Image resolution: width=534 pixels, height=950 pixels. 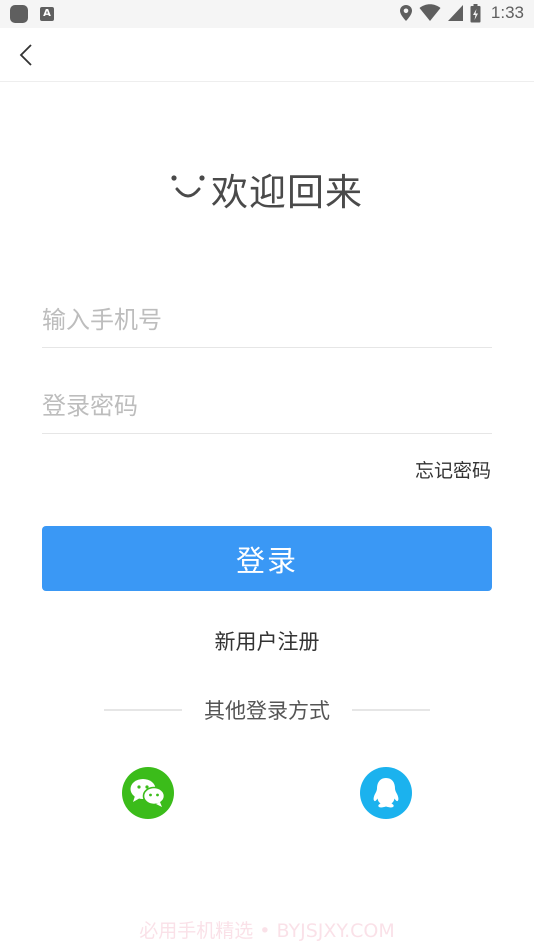 I want to click on wifi-icon, so click(x=430, y=12).